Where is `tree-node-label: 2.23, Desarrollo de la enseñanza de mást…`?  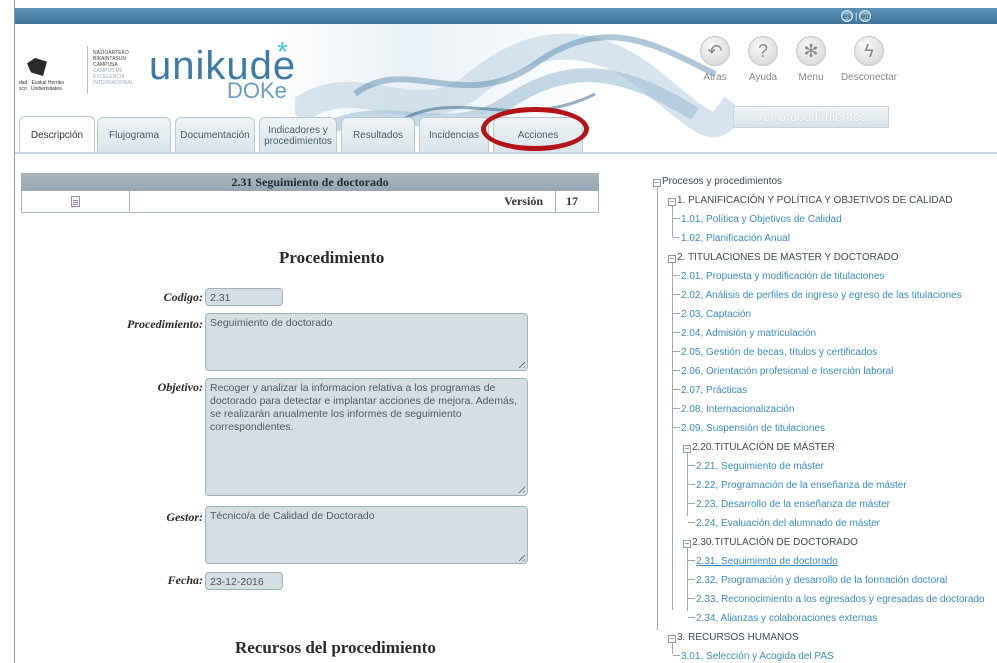 tree-node-label: 2.23, Desarrollo de la enseñanza de mást… is located at coordinates (793, 504).